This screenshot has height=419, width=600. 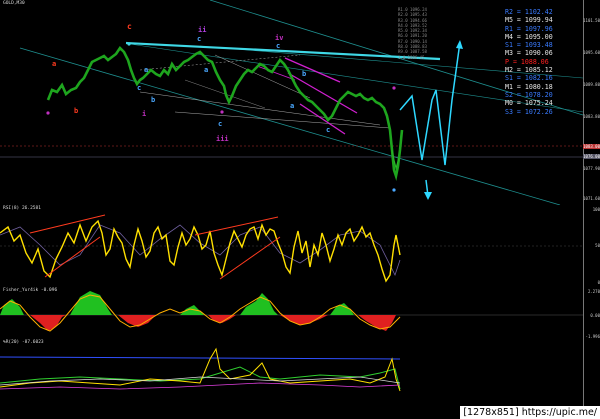 What do you see at coordinates (529, 103) in the screenshot?
I see `pivot-row: M0 = 1075.24` at bounding box center [529, 103].